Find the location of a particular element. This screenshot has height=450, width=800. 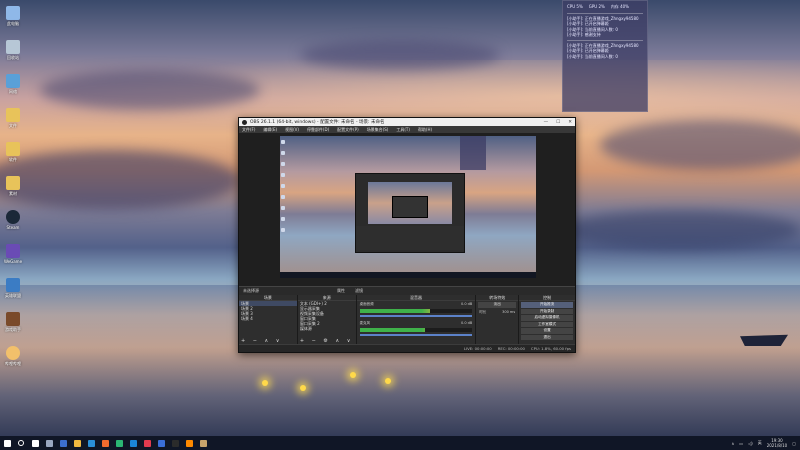

virtual-camera-button: 启动虚拟摄像机 is located at coordinates (547, 318).